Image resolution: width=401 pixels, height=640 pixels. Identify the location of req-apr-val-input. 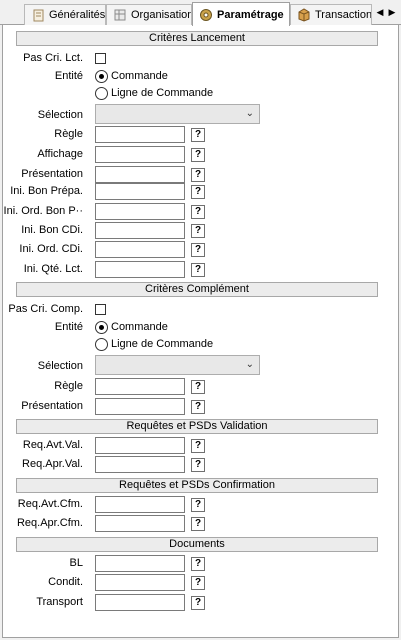
(140, 464).